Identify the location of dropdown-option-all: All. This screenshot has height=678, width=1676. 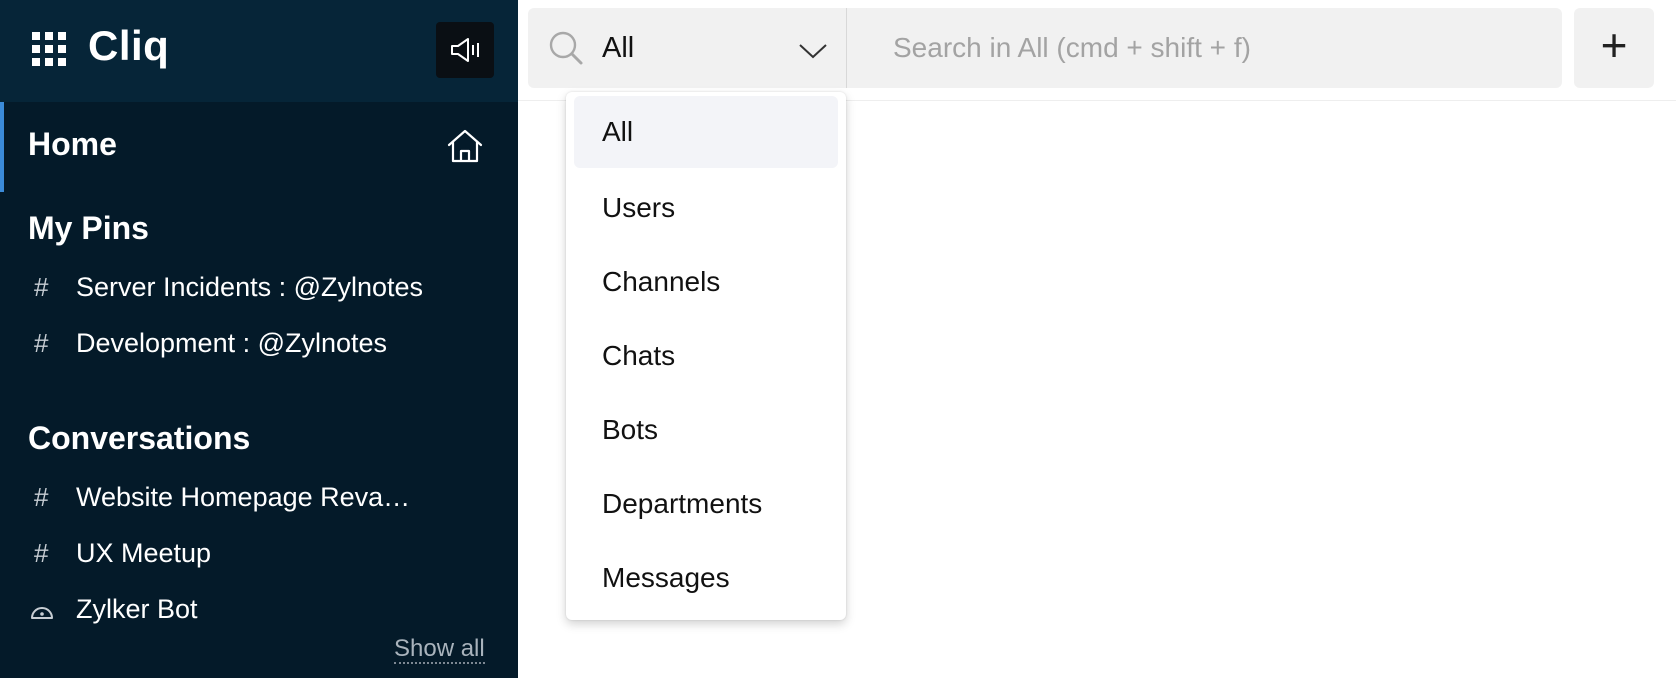
(706, 132).